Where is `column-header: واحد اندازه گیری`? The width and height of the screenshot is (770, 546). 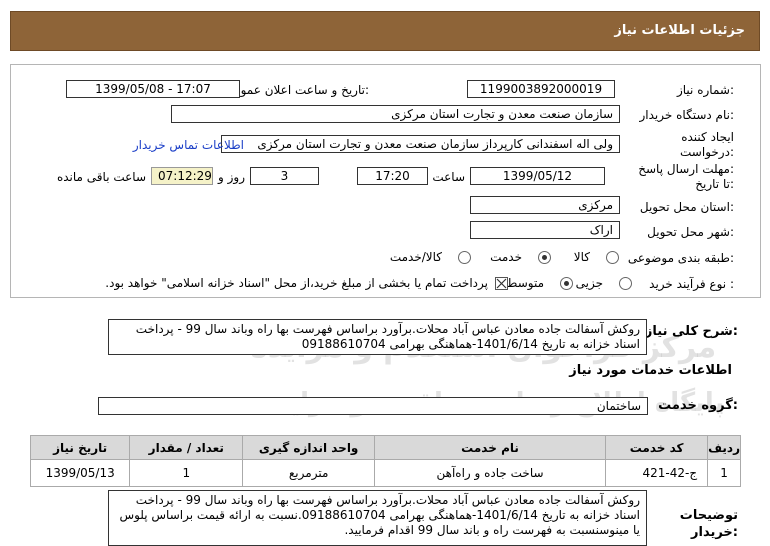 column-header: واحد اندازه گیری is located at coordinates (308, 447).